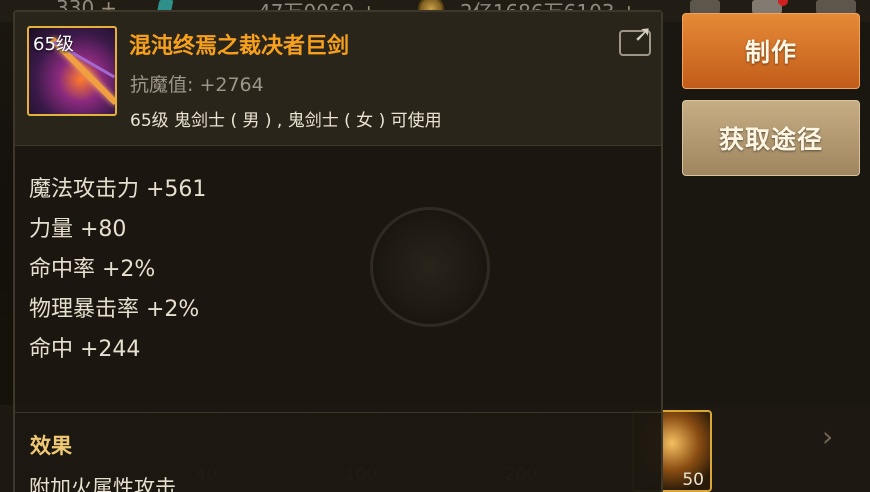  I want to click on sword-icon: 65级, so click(72, 71).